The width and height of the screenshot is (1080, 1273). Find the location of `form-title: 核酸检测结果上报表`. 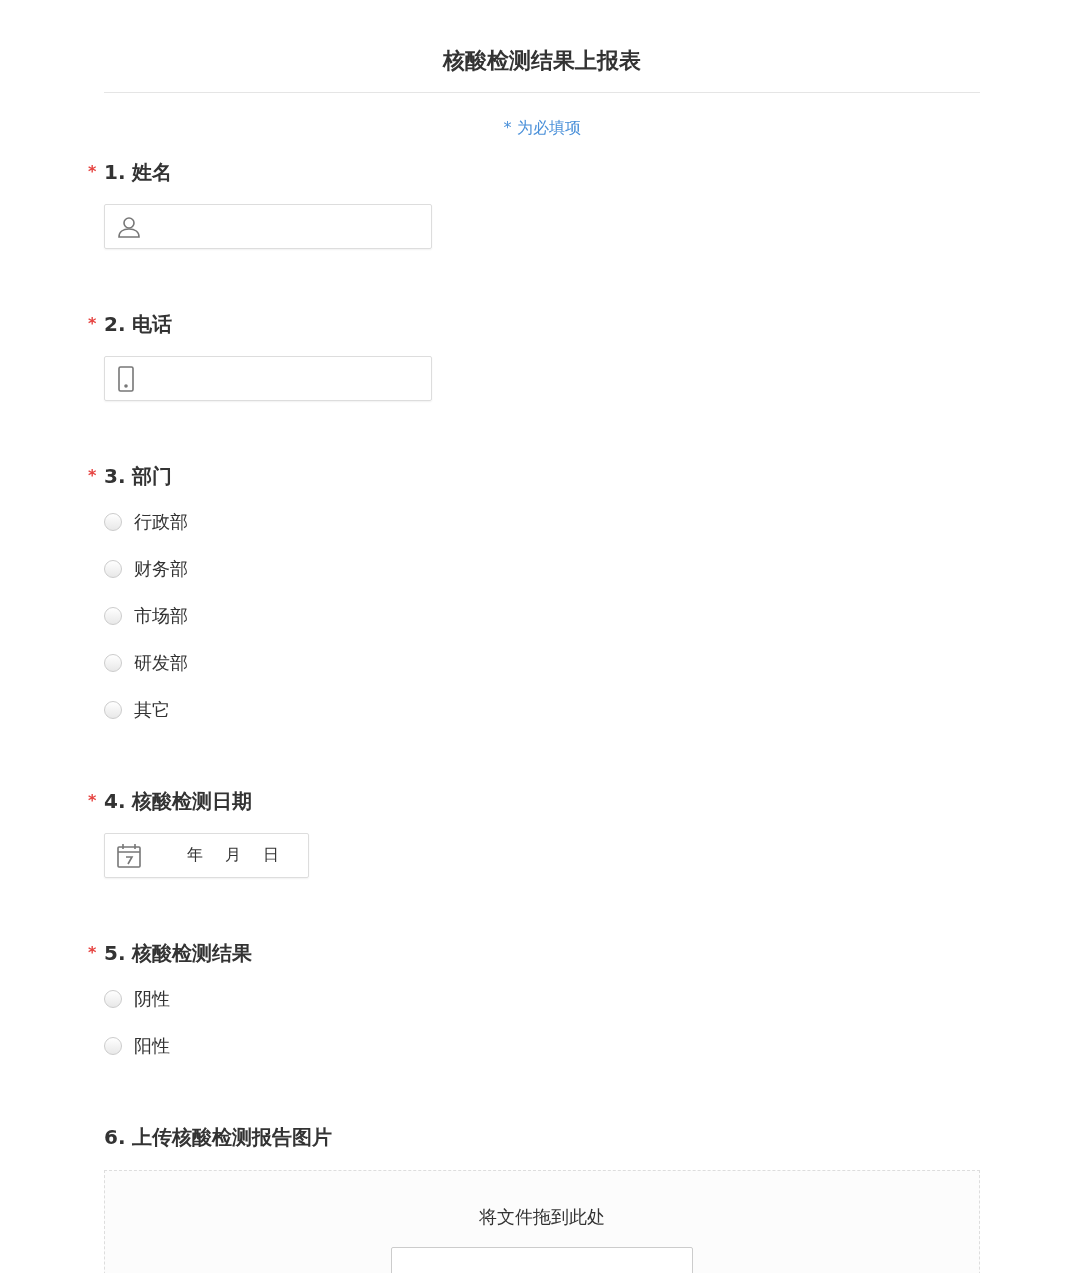

form-title: 核酸检测结果上报表 is located at coordinates (541, 61).